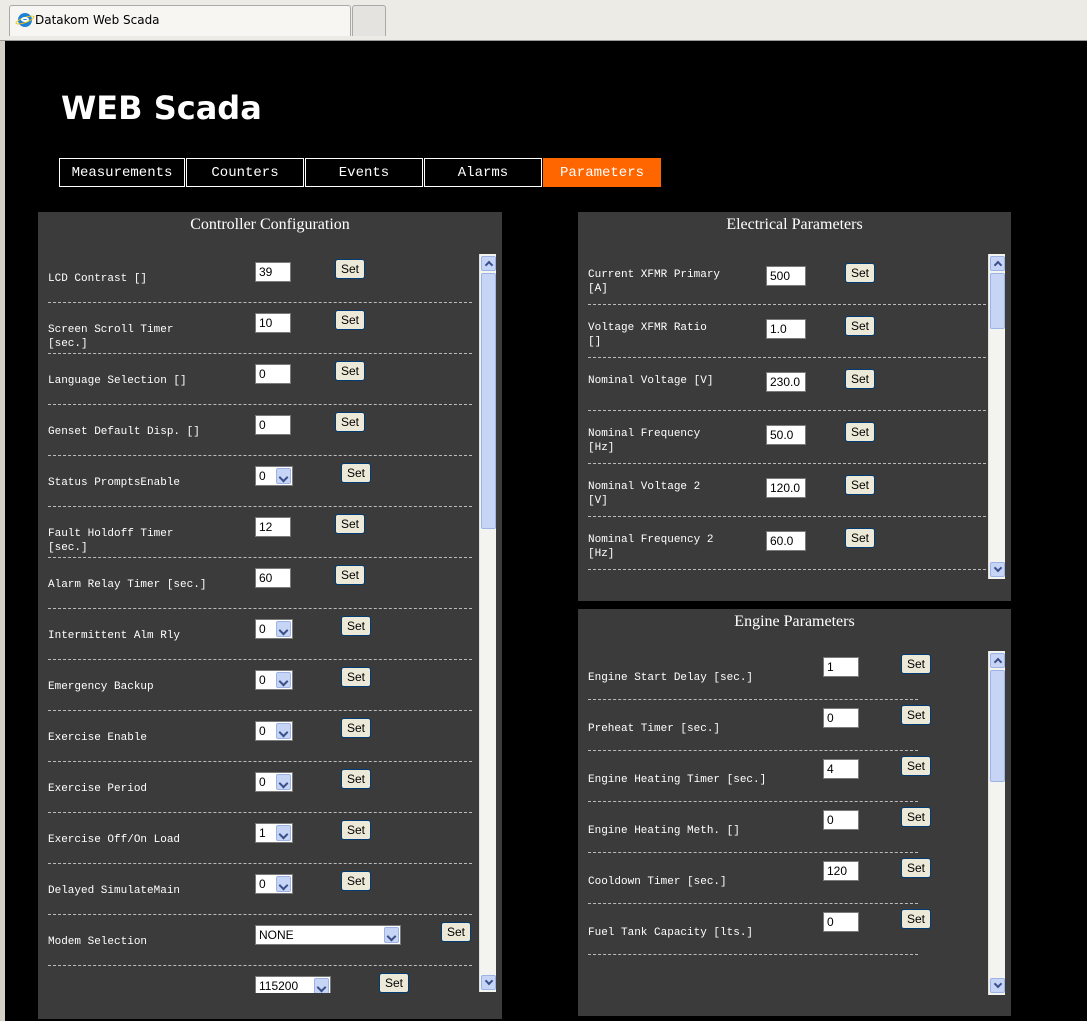 The image size is (1087, 1021). I want to click on parameter-row: Engine Heating Timer [sec.] 4 Set, so click(783, 776).